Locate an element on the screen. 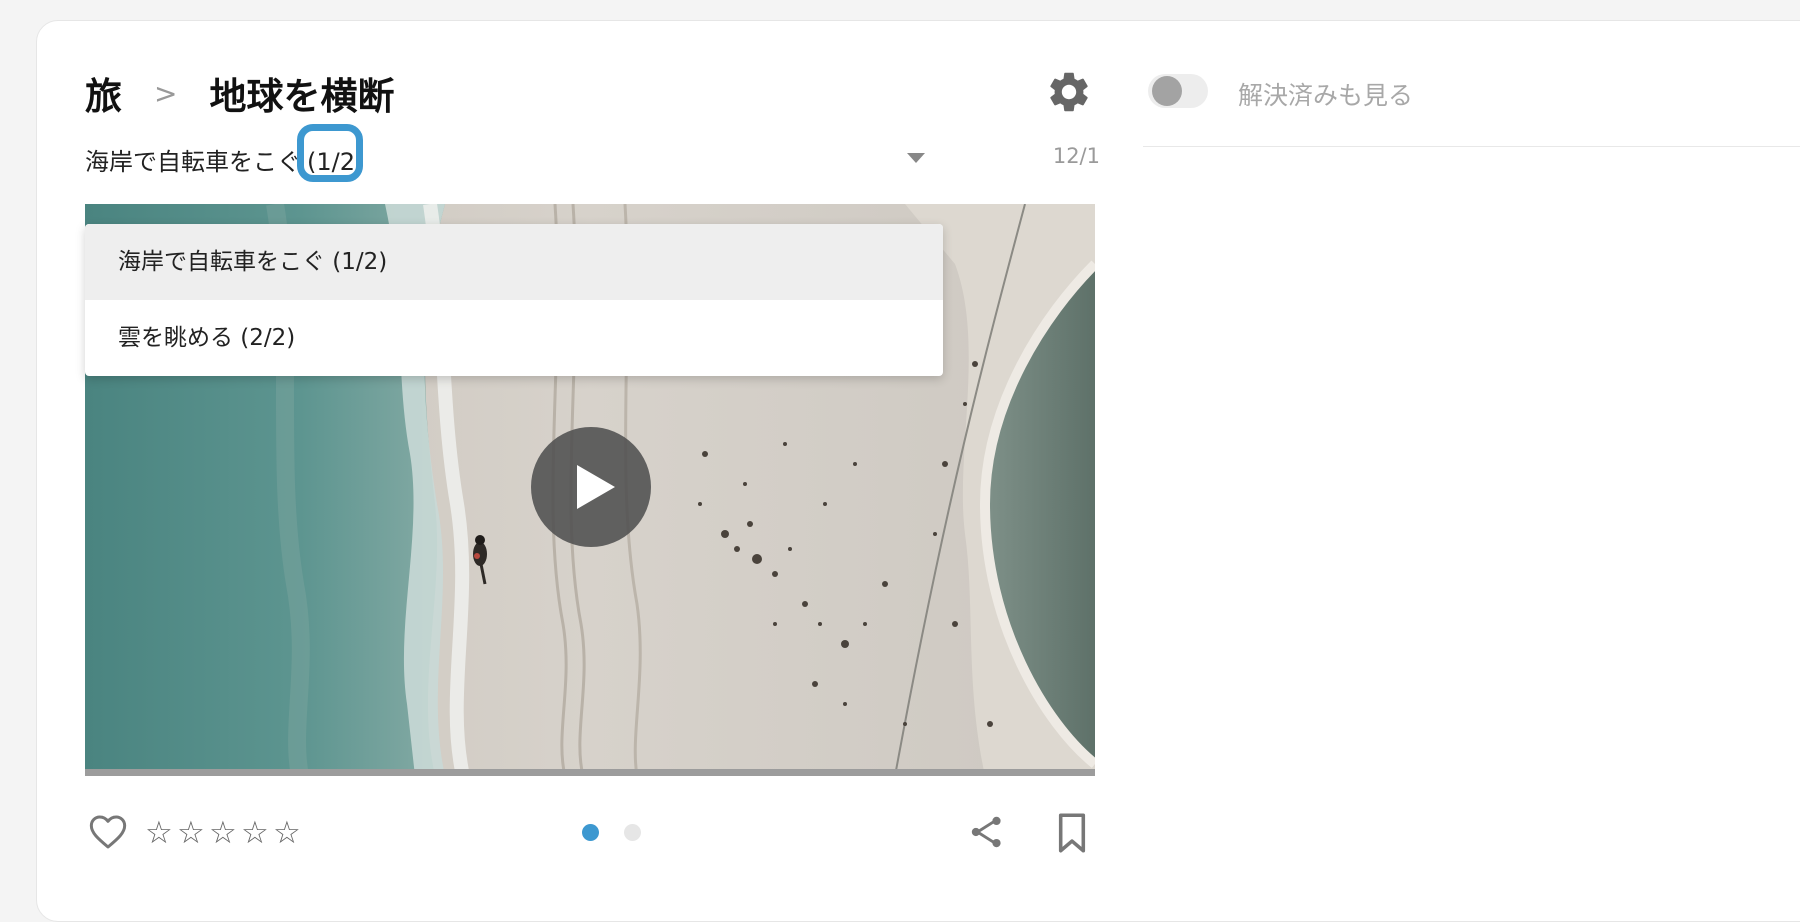  post-title-row: 海岸で自転車をこぐ (1/2) 12/1 is located at coordinates (592, 153).